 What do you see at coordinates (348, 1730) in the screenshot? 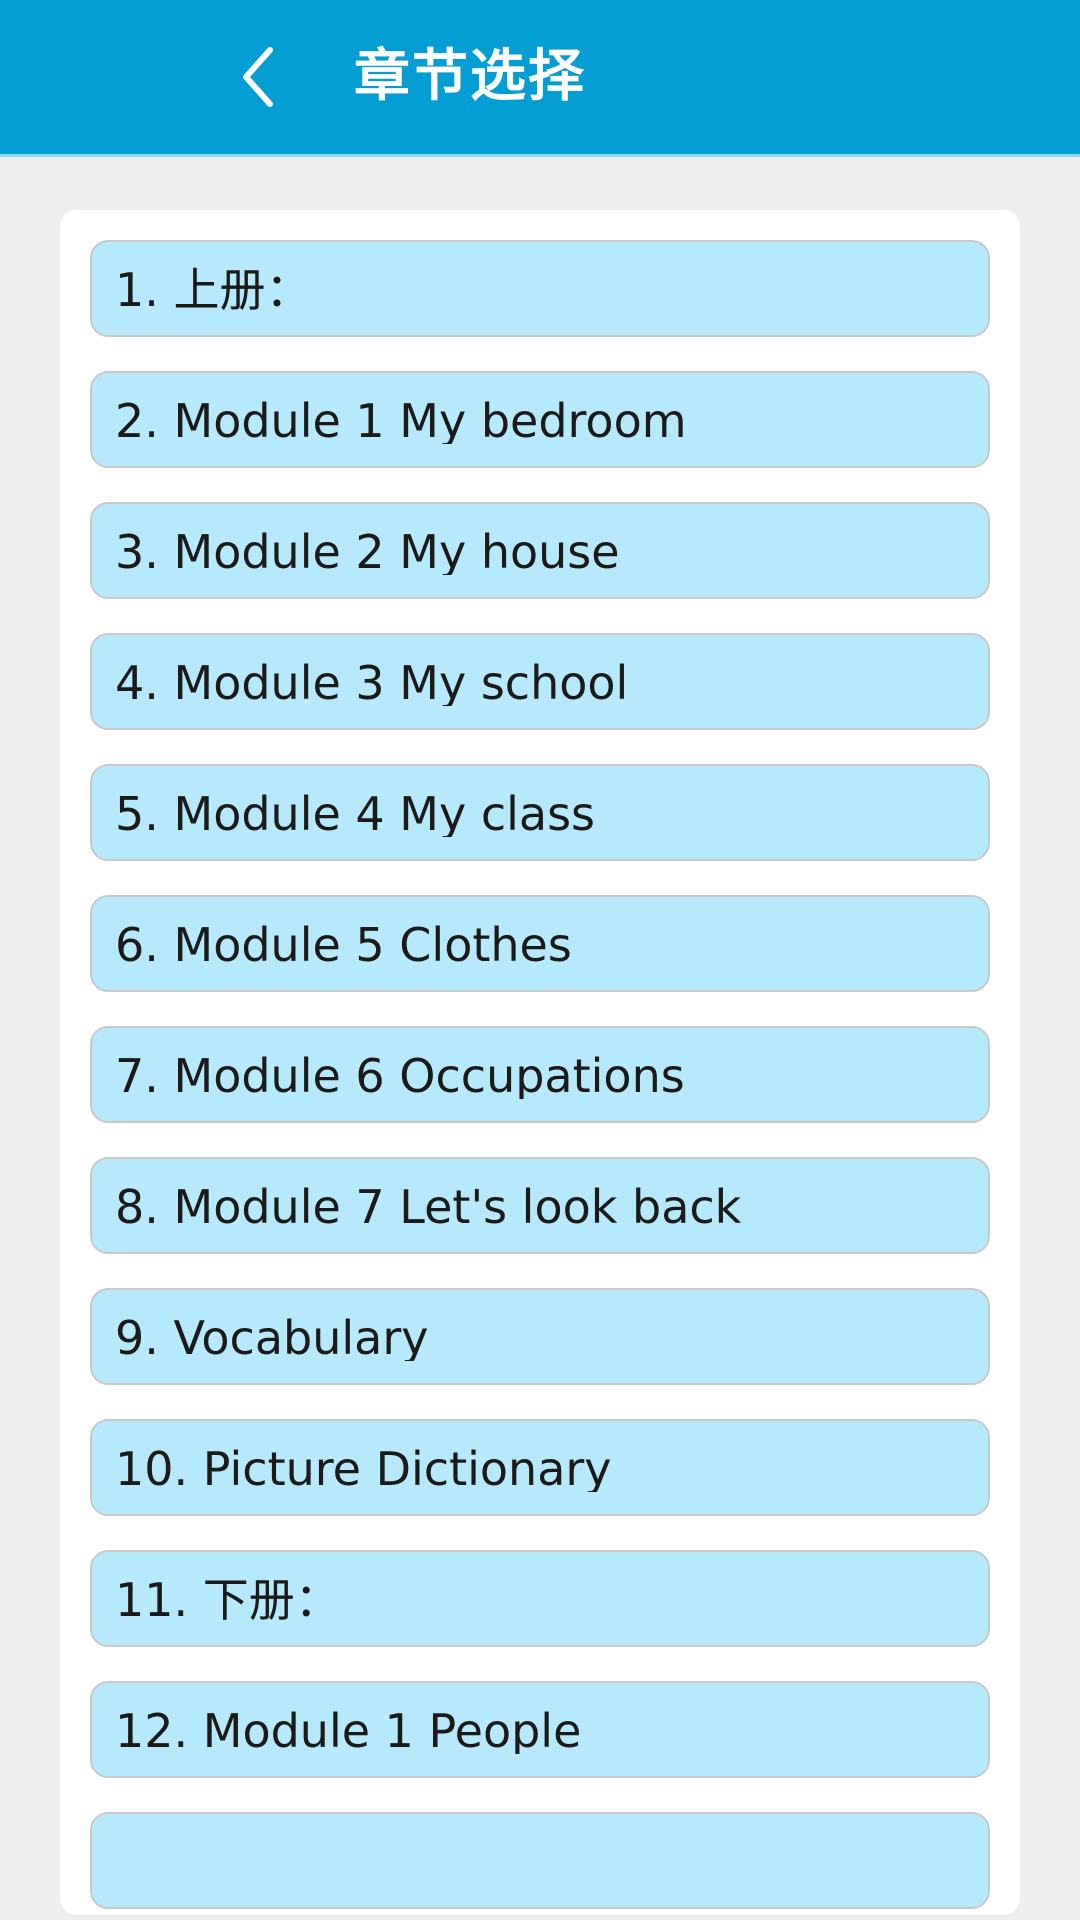
I see `chapter-item-label: 12. Module 1 People` at bounding box center [348, 1730].